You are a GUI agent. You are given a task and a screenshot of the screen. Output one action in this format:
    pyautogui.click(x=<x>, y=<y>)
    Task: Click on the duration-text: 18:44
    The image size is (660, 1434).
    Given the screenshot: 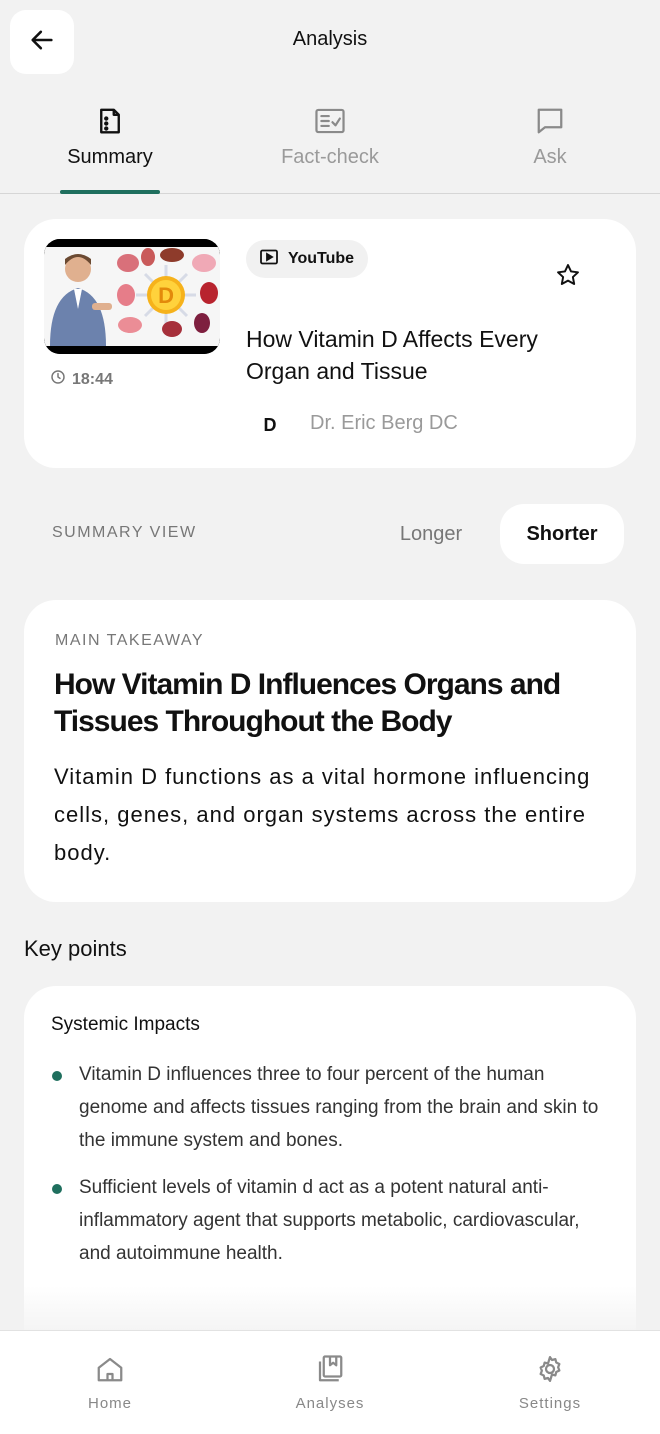 What is the action you would take?
    pyautogui.click(x=92, y=379)
    